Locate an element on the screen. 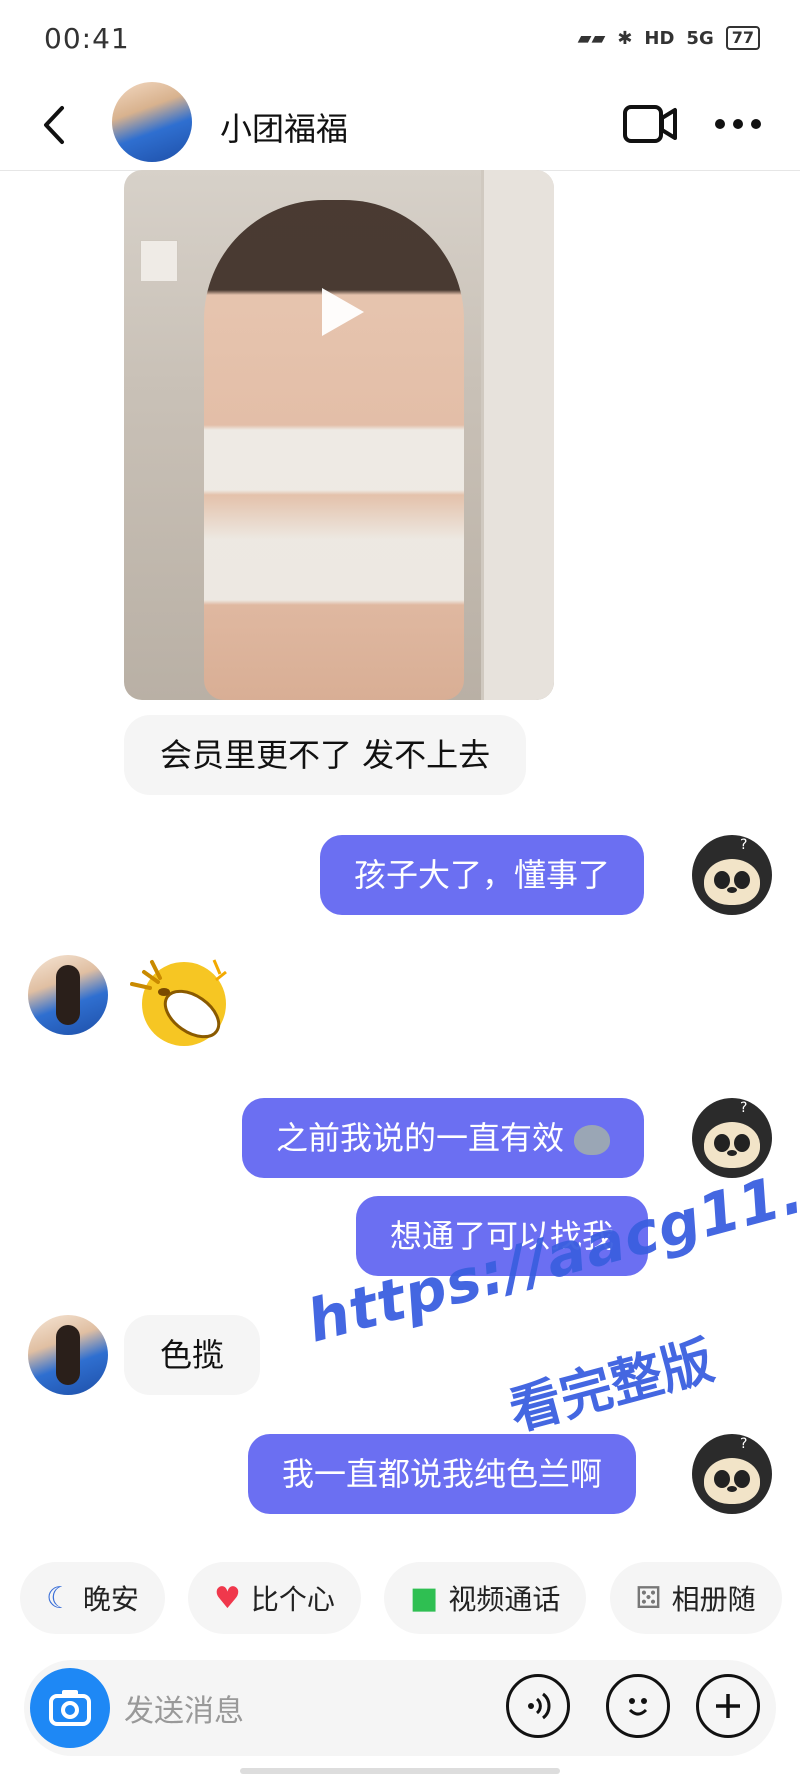 The width and height of the screenshot is (800, 1778). add-button is located at coordinates (728, 1706).